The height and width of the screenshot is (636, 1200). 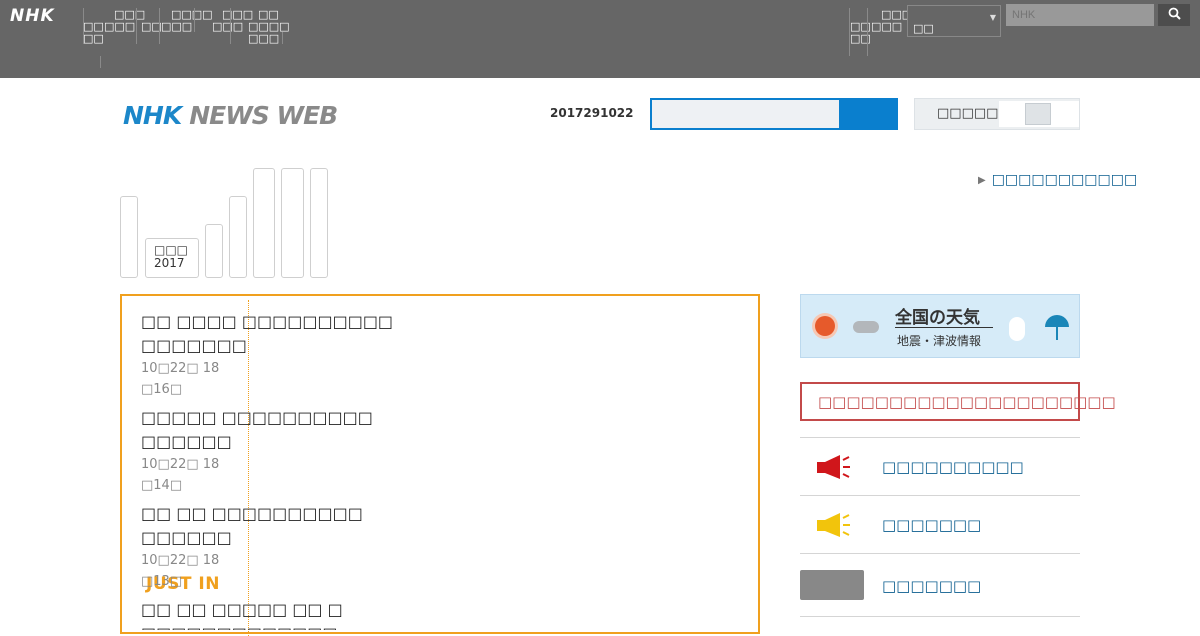 I want to click on weather-banner: 全国の天気 地震・津波情報, so click(x=940, y=326).